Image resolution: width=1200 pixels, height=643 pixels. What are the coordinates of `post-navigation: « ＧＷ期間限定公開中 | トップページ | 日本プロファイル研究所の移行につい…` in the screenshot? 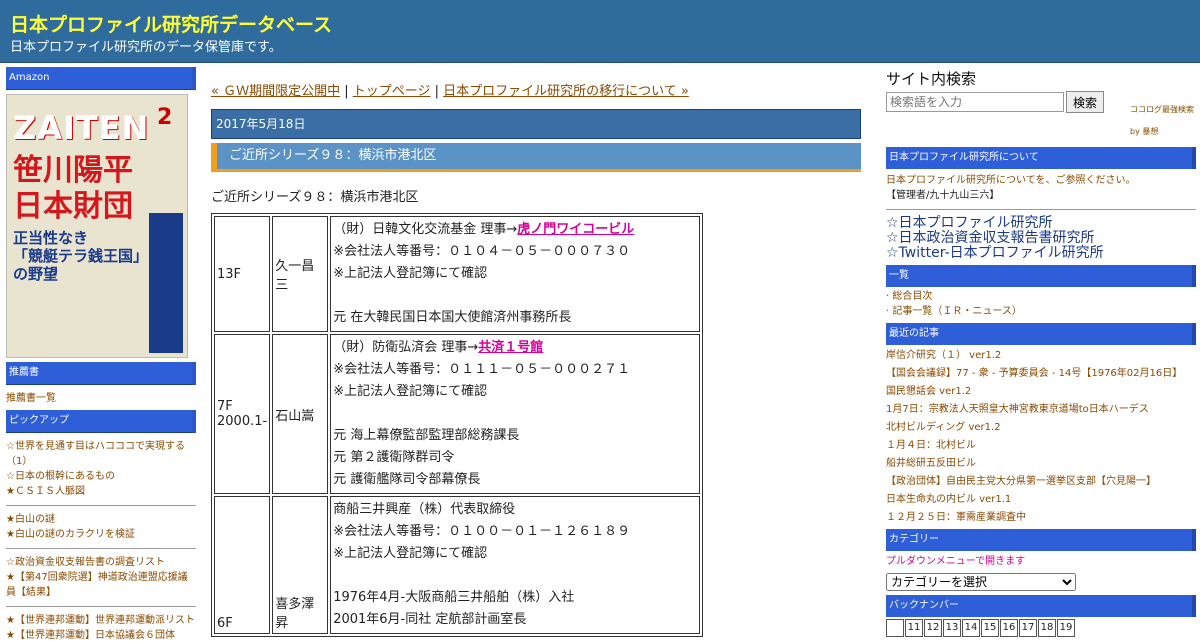 It's located at (536, 89).